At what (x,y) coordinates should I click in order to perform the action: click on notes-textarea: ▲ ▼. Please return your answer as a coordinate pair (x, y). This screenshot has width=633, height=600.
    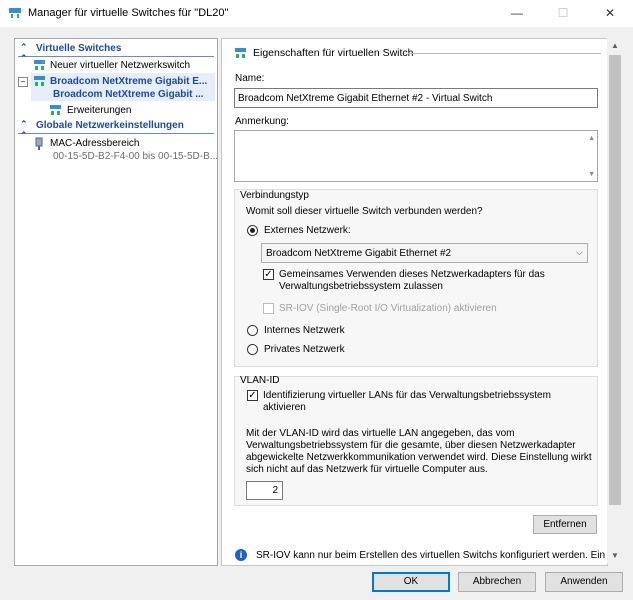
    Looking at the image, I should click on (416, 156).